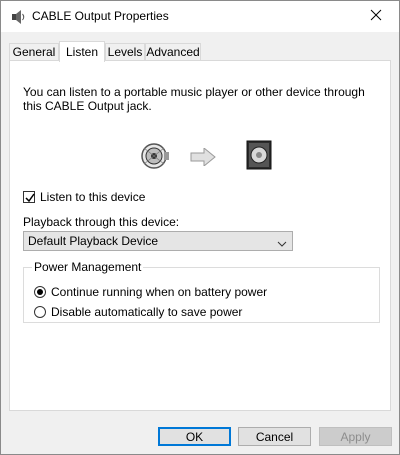 This screenshot has width=400, height=455. Describe the element at coordinates (200, 16) in the screenshot. I see `title-bar: CABLE Output Properties` at that location.